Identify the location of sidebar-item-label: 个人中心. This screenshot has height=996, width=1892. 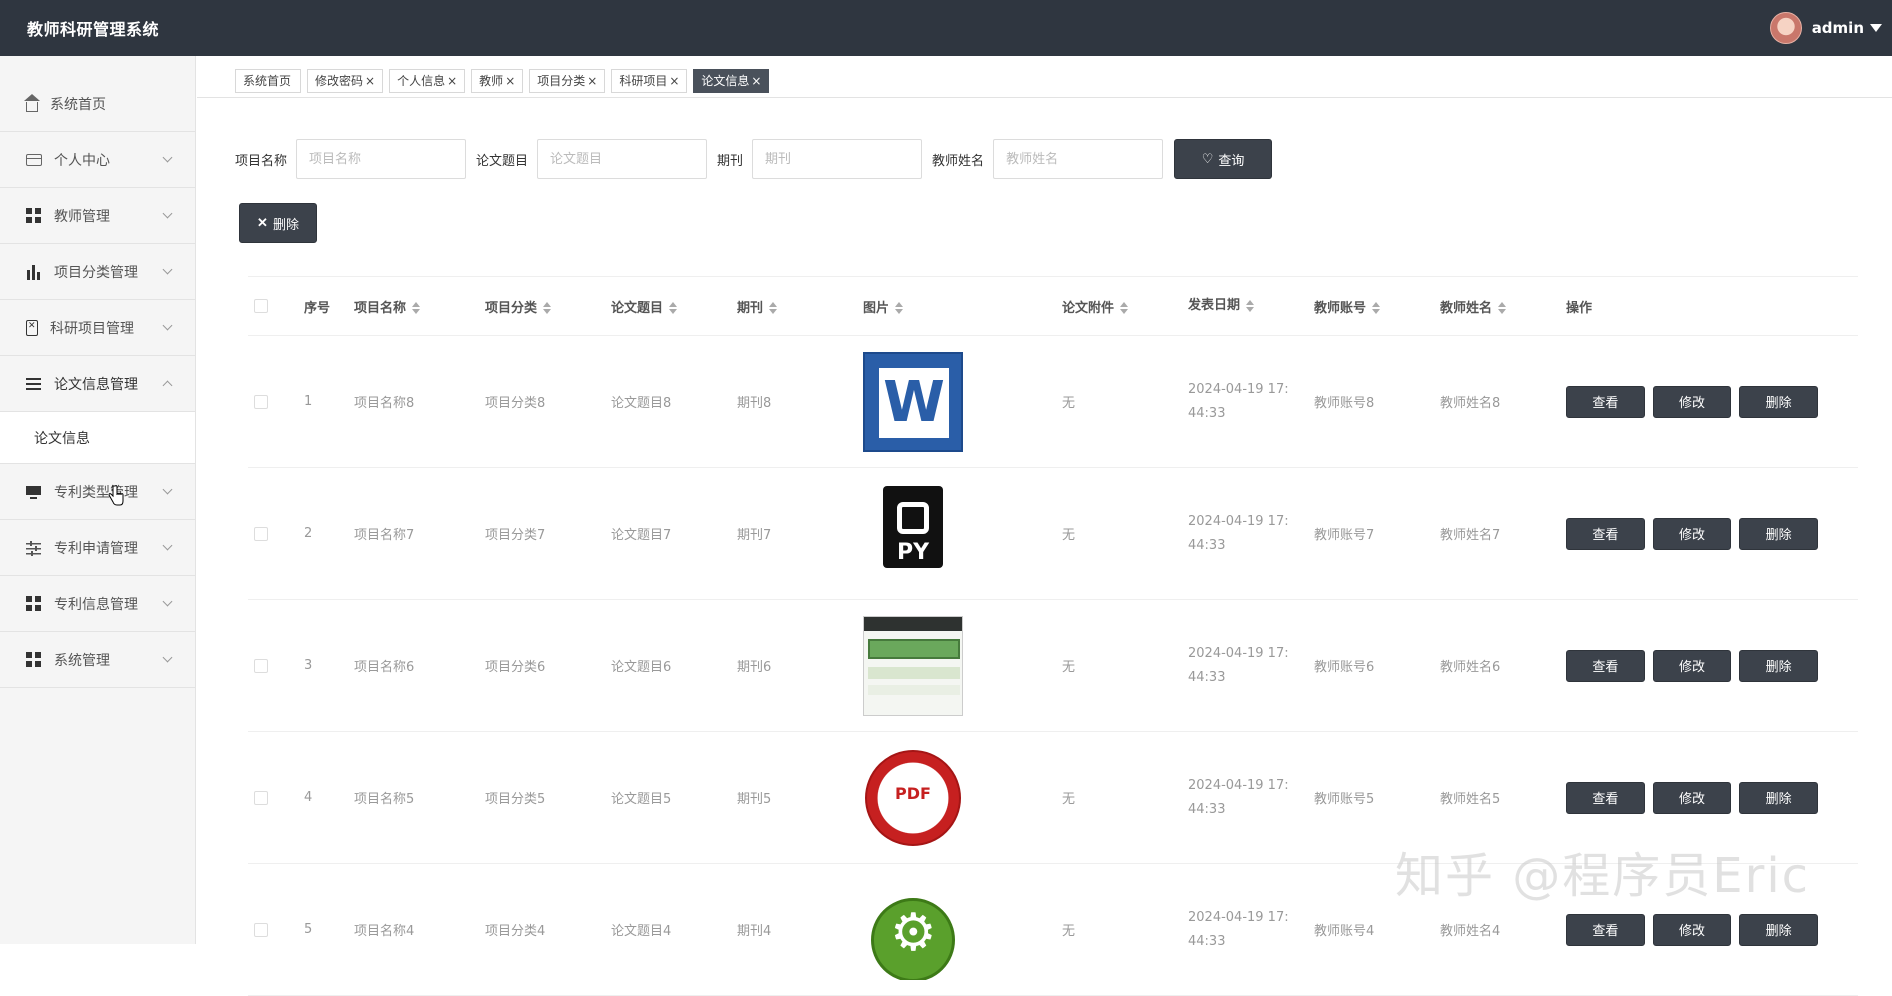
(82, 160).